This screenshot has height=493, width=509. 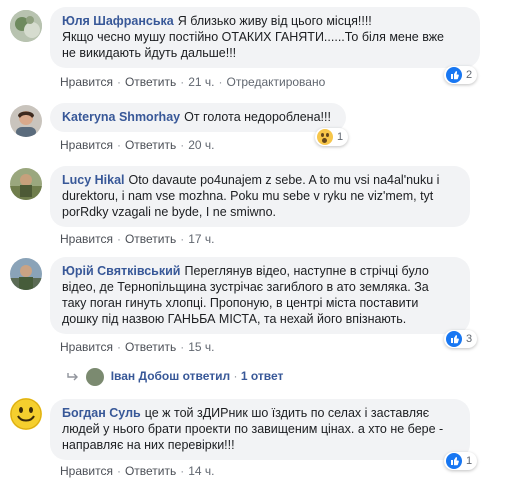 I want to click on comment-time: 15 ч., so click(x=201, y=347).